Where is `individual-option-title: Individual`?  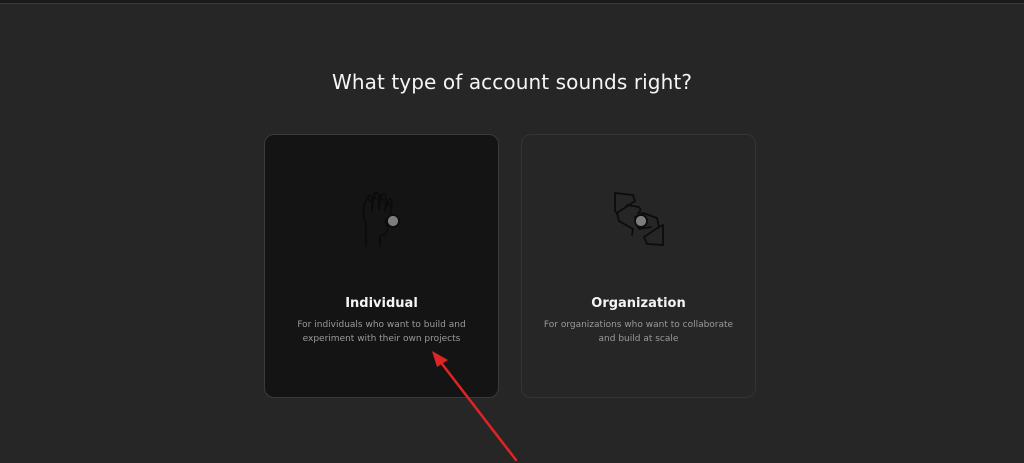 individual-option-title: Individual is located at coordinates (381, 303).